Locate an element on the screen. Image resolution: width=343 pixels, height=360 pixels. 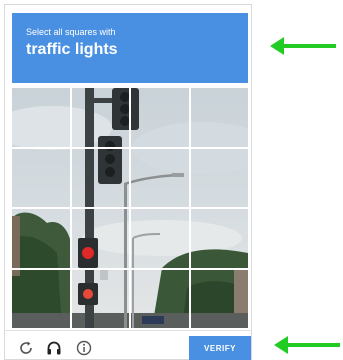
grid-tile-r1-c1 is located at coordinates (41, 117).